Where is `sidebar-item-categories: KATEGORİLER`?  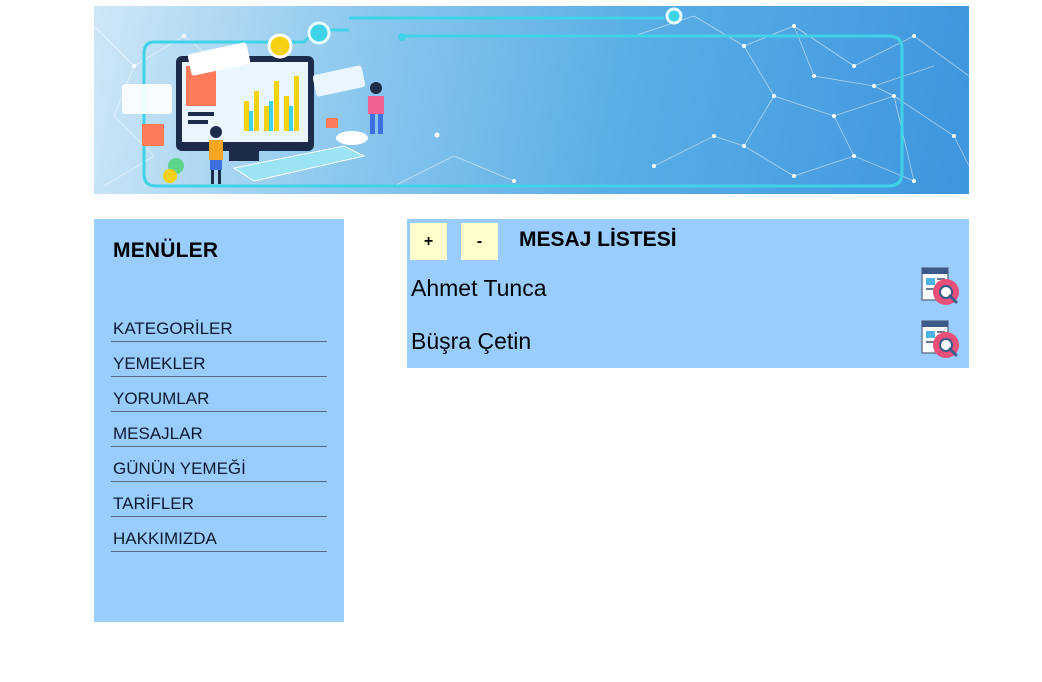 sidebar-item-categories: KATEGORİLER is located at coordinates (219, 324).